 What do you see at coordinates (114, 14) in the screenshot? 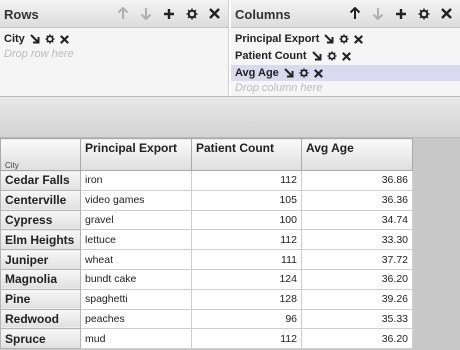
I see `rows-panel-header: Rows` at bounding box center [114, 14].